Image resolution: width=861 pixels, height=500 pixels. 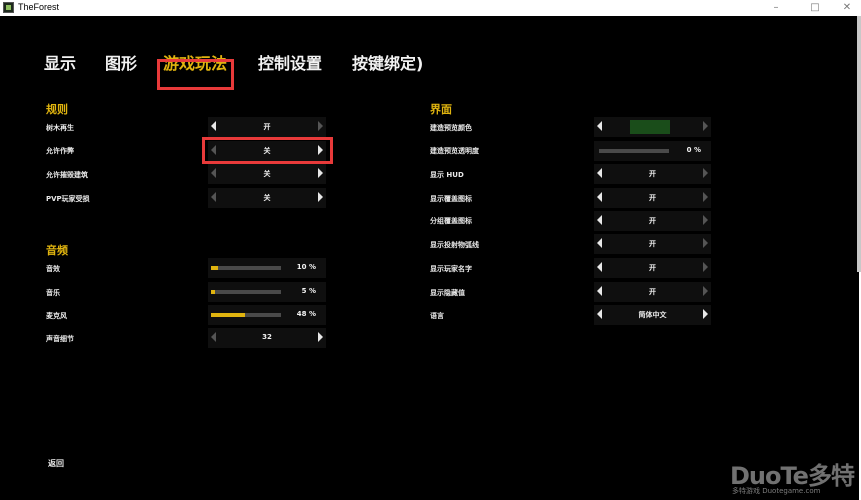 I want to click on group-overlay-icons-selector: 开, so click(x=652, y=221).